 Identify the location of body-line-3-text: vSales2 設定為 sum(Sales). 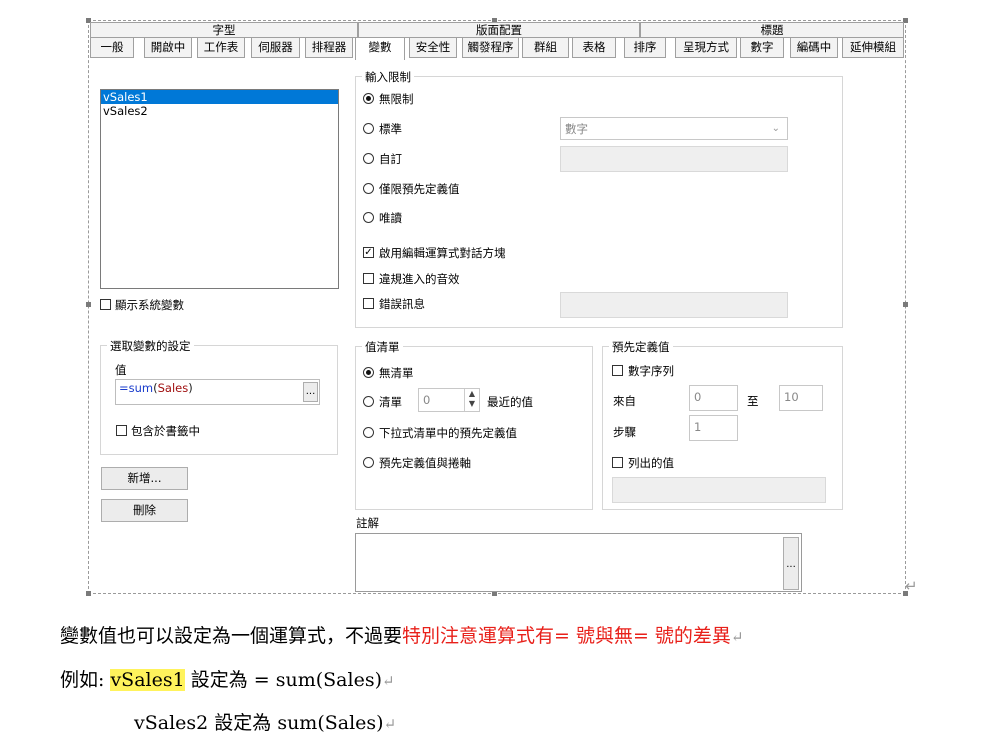
(259, 723).